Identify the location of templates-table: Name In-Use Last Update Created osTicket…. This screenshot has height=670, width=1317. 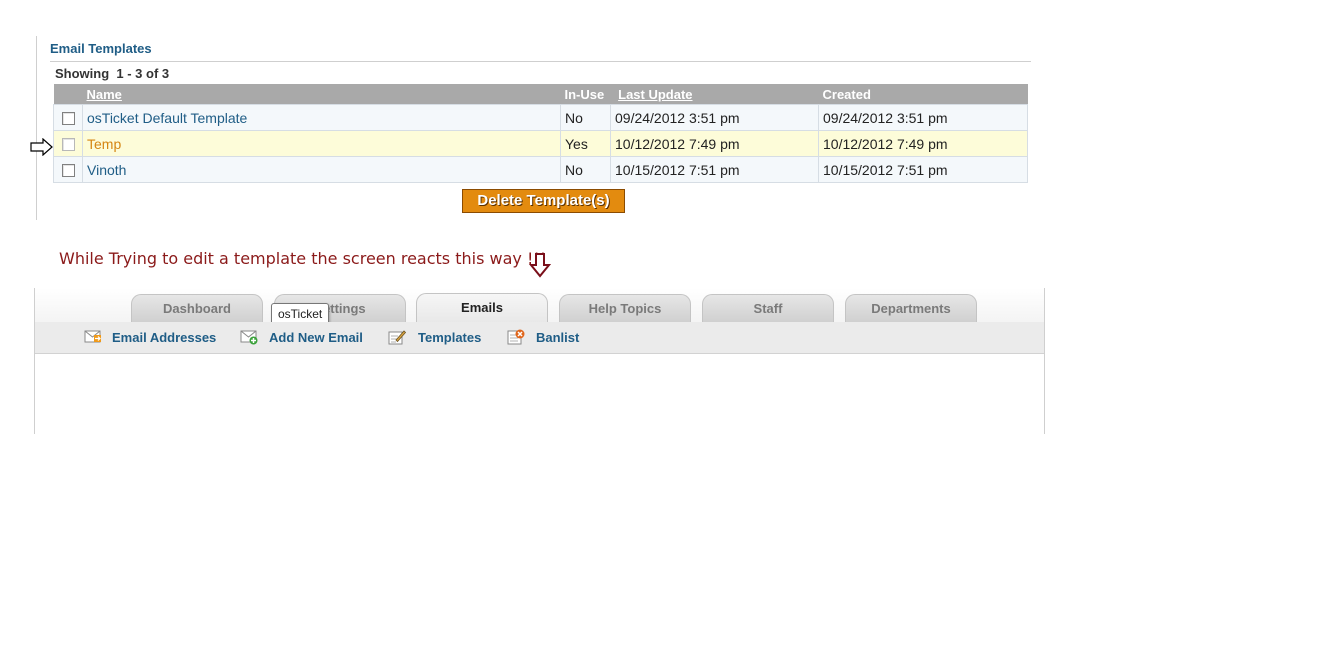
(540, 133).